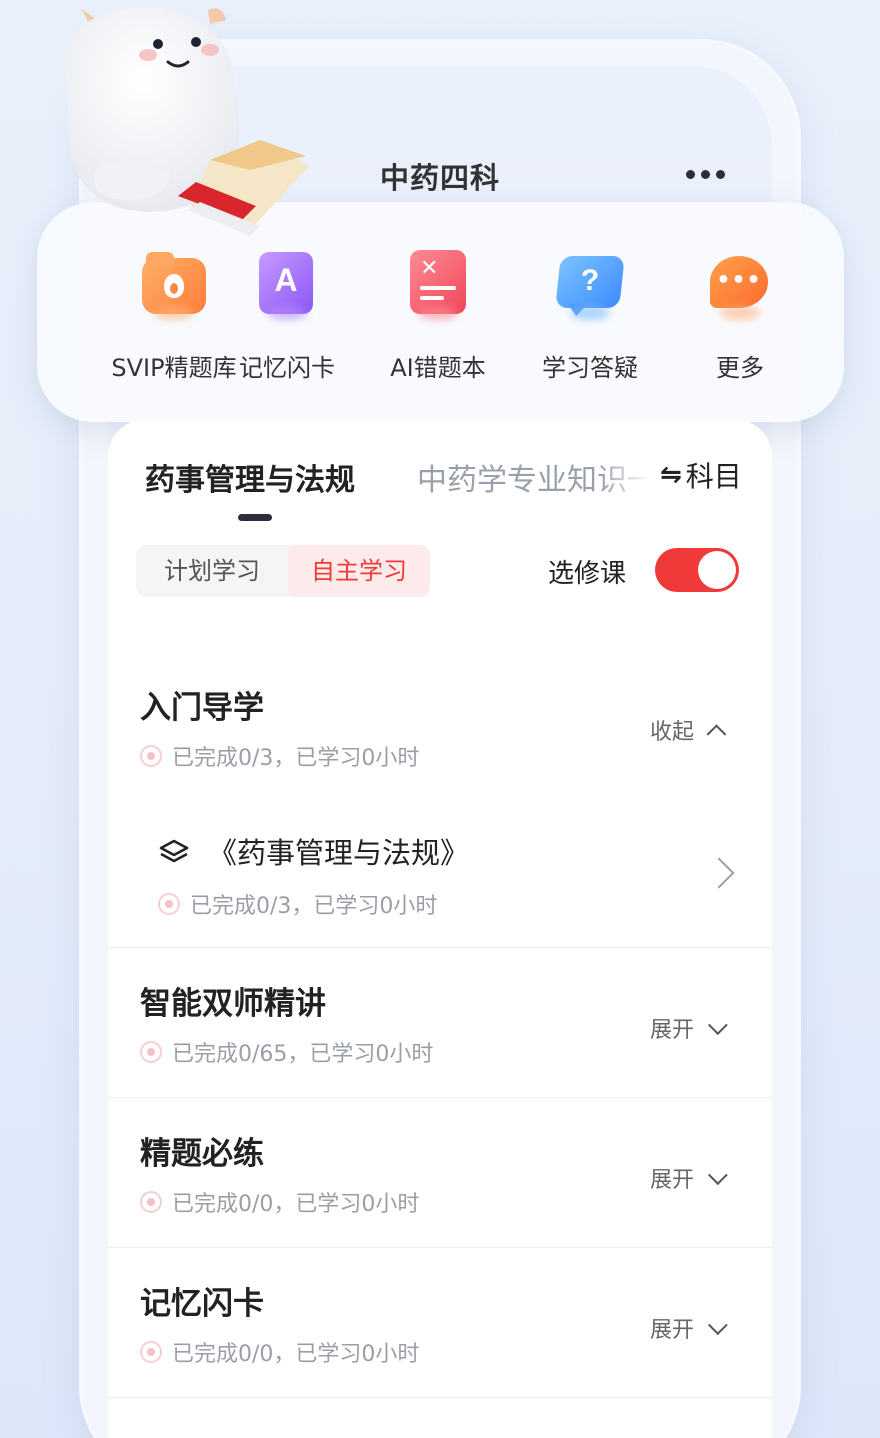  Describe the element at coordinates (719, 873) in the screenshot. I see `chevron-right-icon` at that location.